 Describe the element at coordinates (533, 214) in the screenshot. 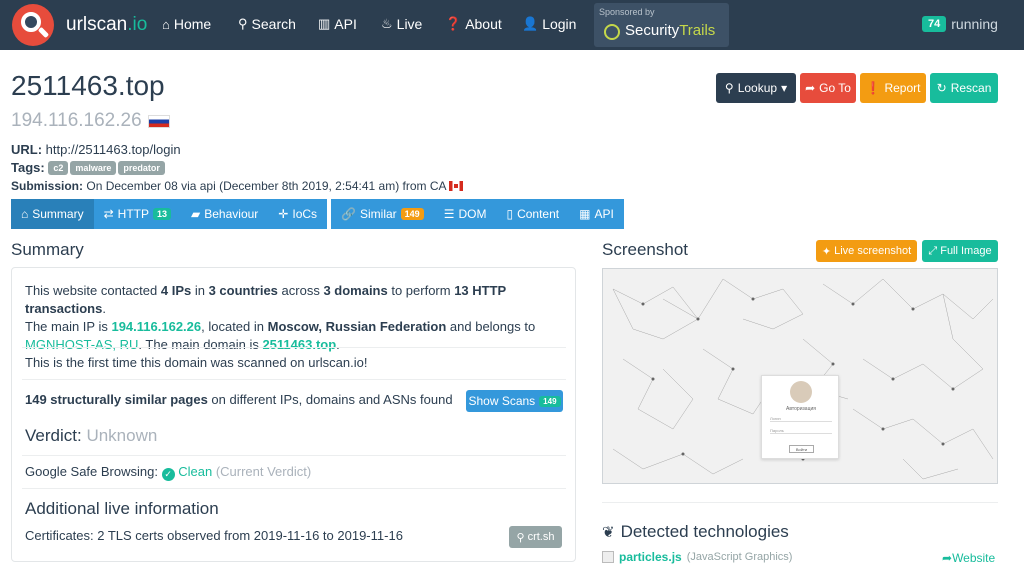

I see `tab-content: ▯ Content` at that location.